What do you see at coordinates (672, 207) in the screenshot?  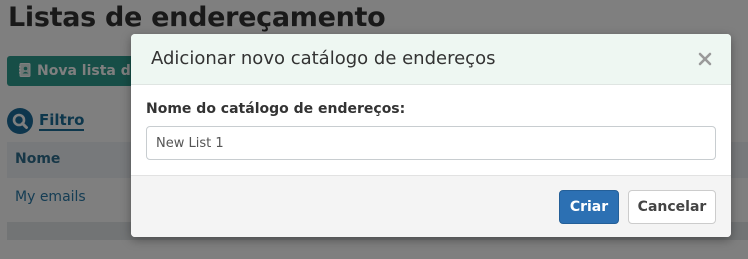 I see `cancel-button: Cancelar` at bounding box center [672, 207].